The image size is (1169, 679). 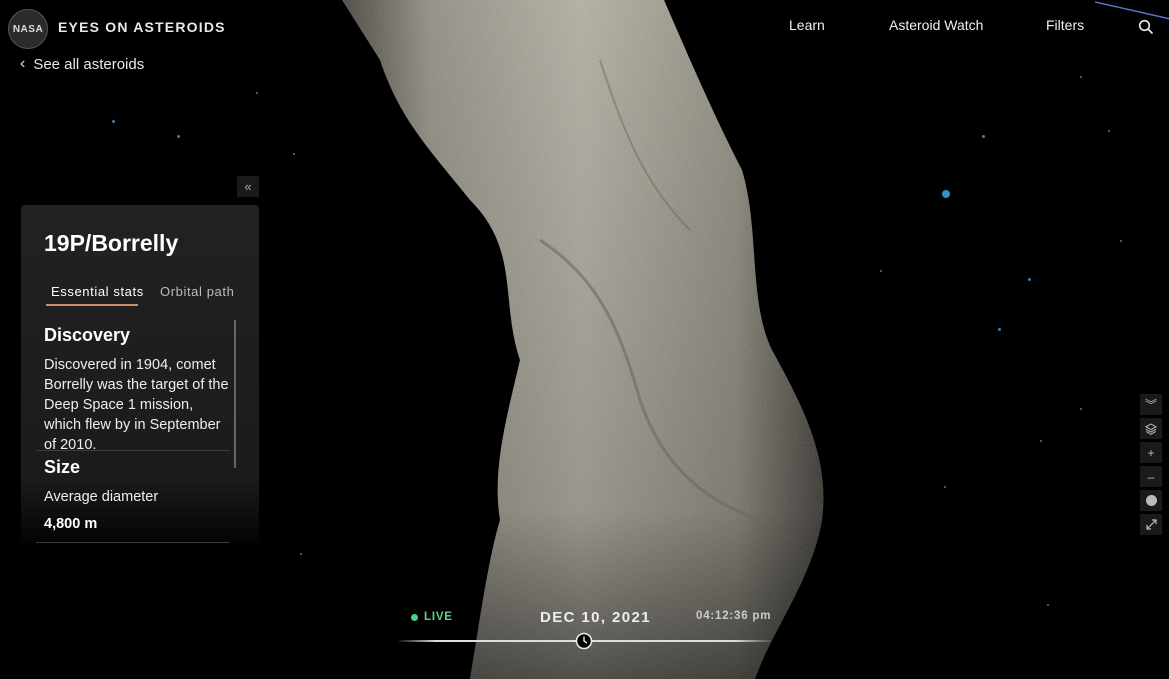 I want to click on zoom-out-button: –, so click(x=1151, y=476).